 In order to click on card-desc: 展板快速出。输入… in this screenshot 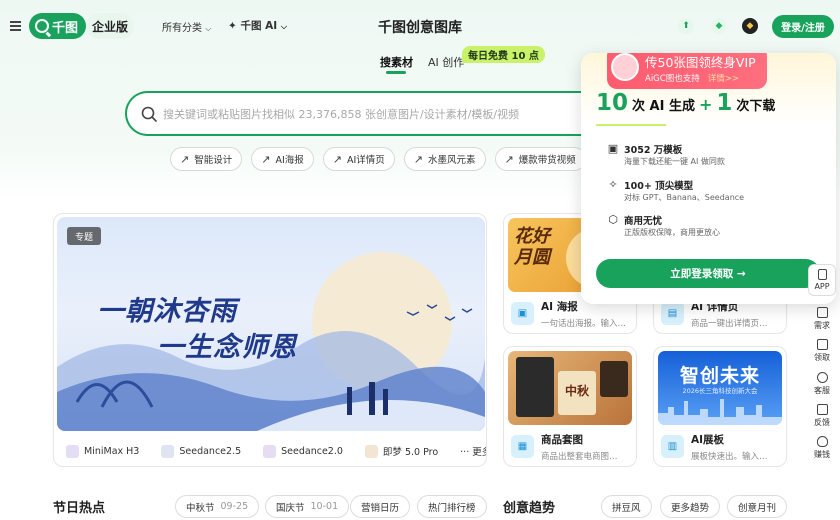, I will do `click(729, 457)`.